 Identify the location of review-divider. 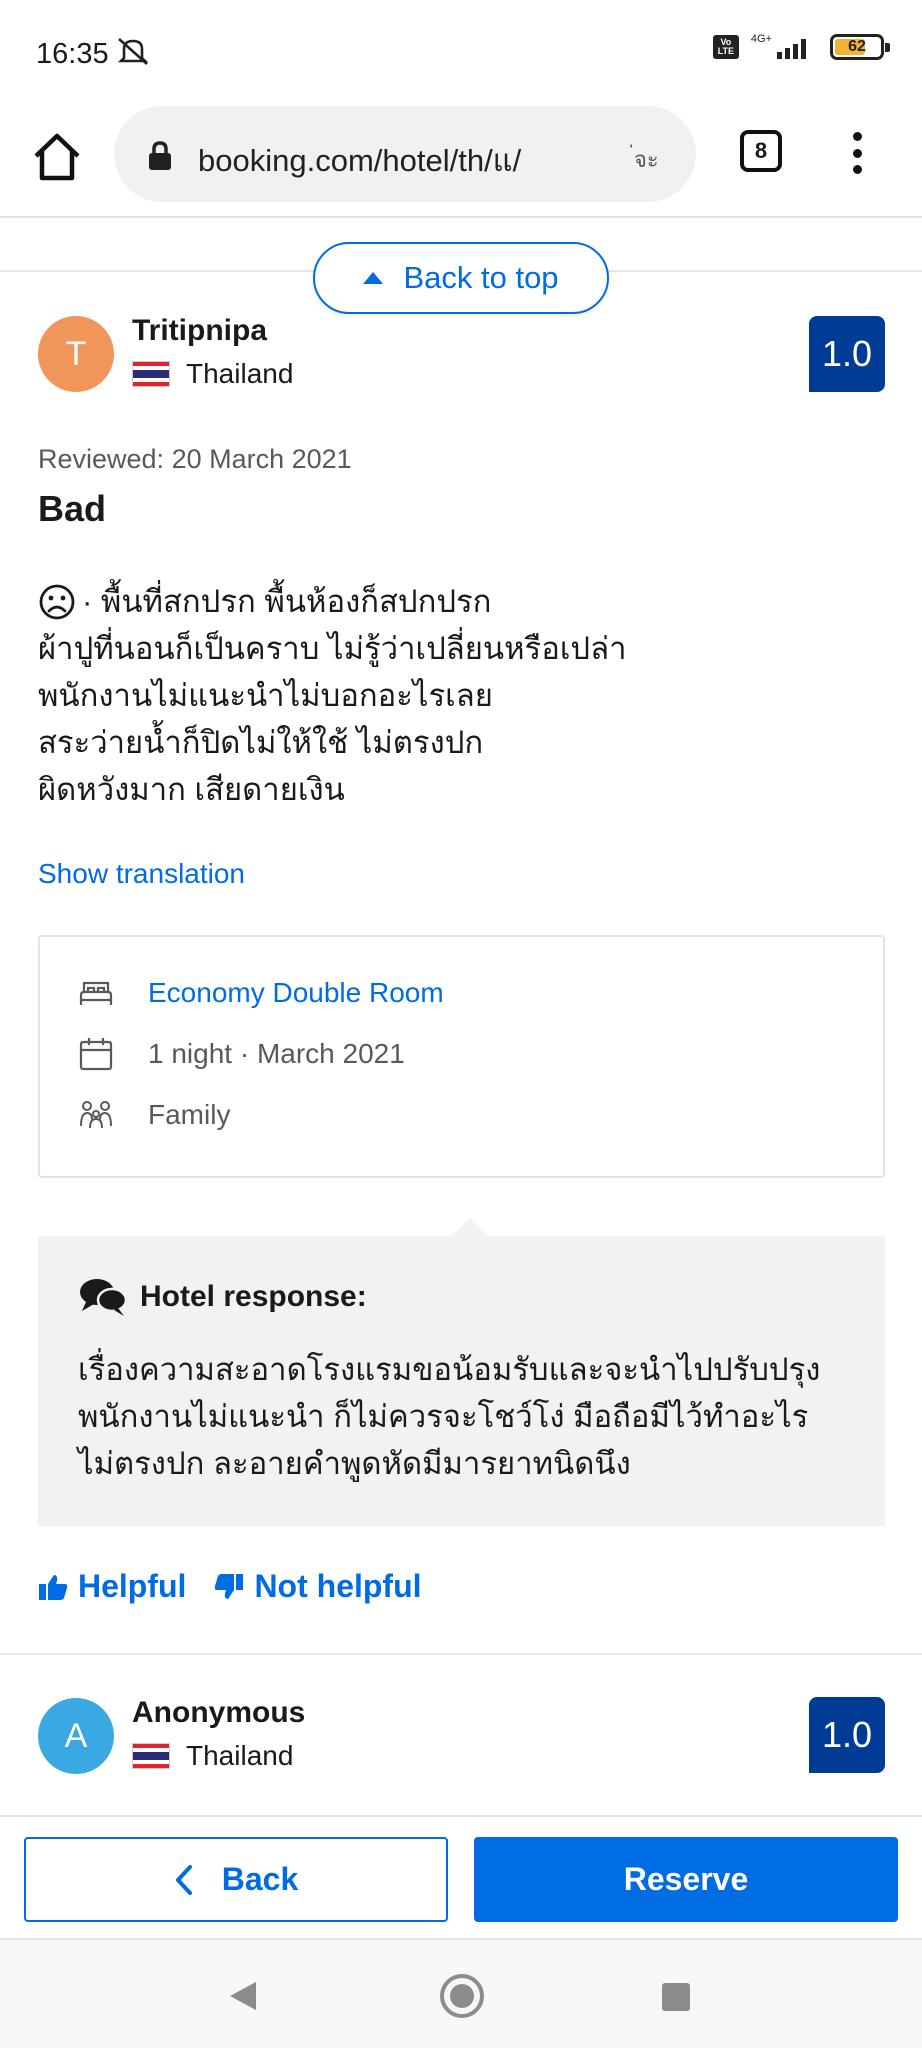
(461, 1654).